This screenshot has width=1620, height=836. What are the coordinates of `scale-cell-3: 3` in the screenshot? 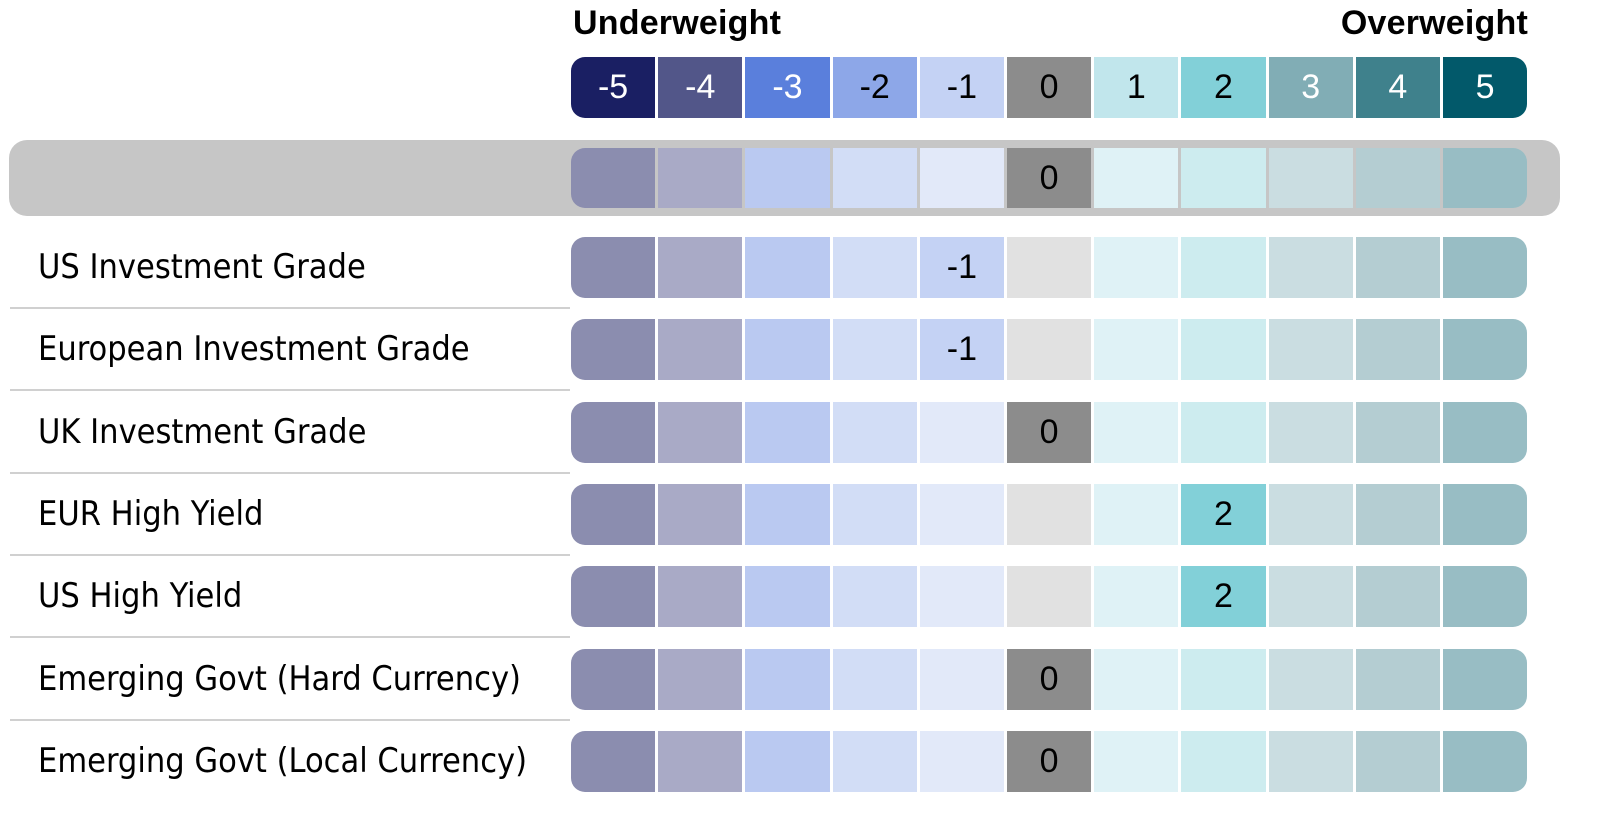 It's located at (1310, 87).